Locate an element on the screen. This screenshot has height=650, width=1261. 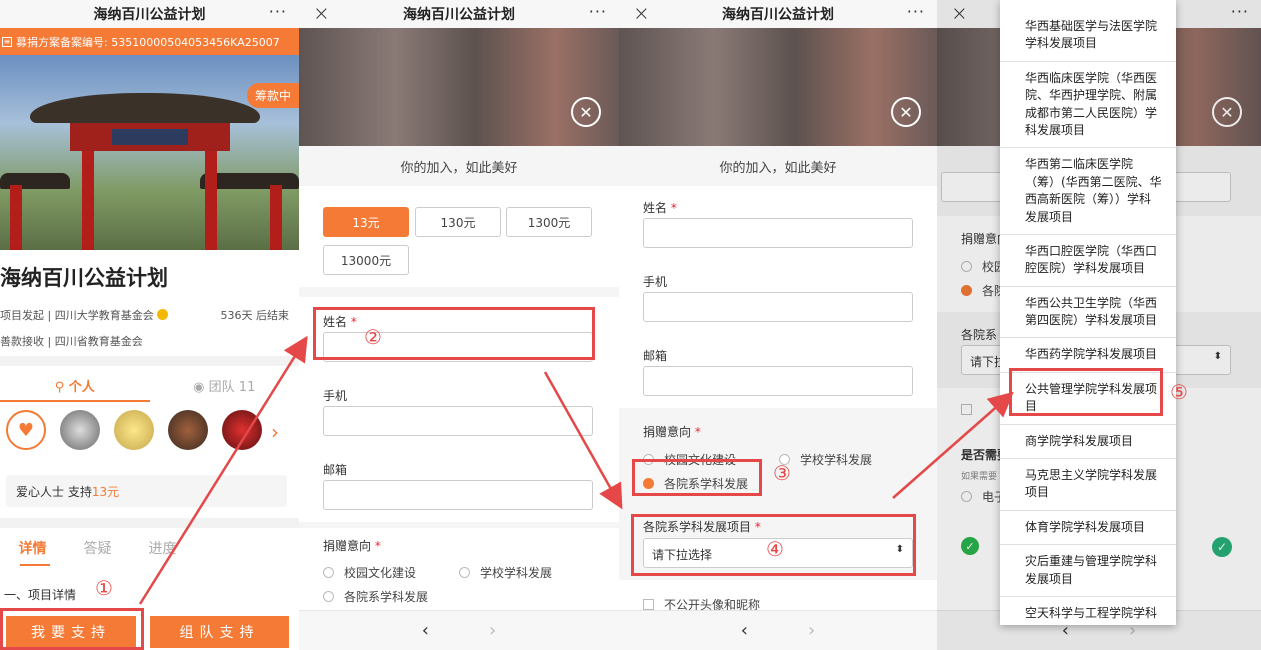
step-2-marker: ② is located at coordinates (373, 337).